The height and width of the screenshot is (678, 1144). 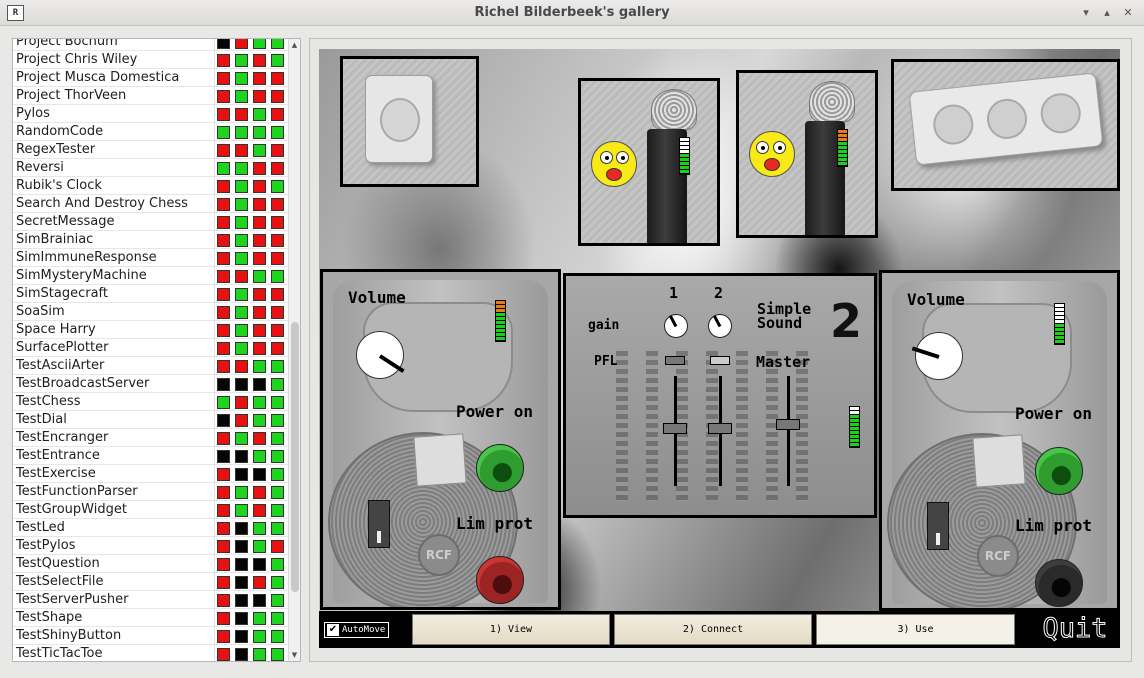 What do you see at coordinates (56, 149) in the screenshot?
I see `list-item-name: RegexTester` at bounding box center [56, 149].